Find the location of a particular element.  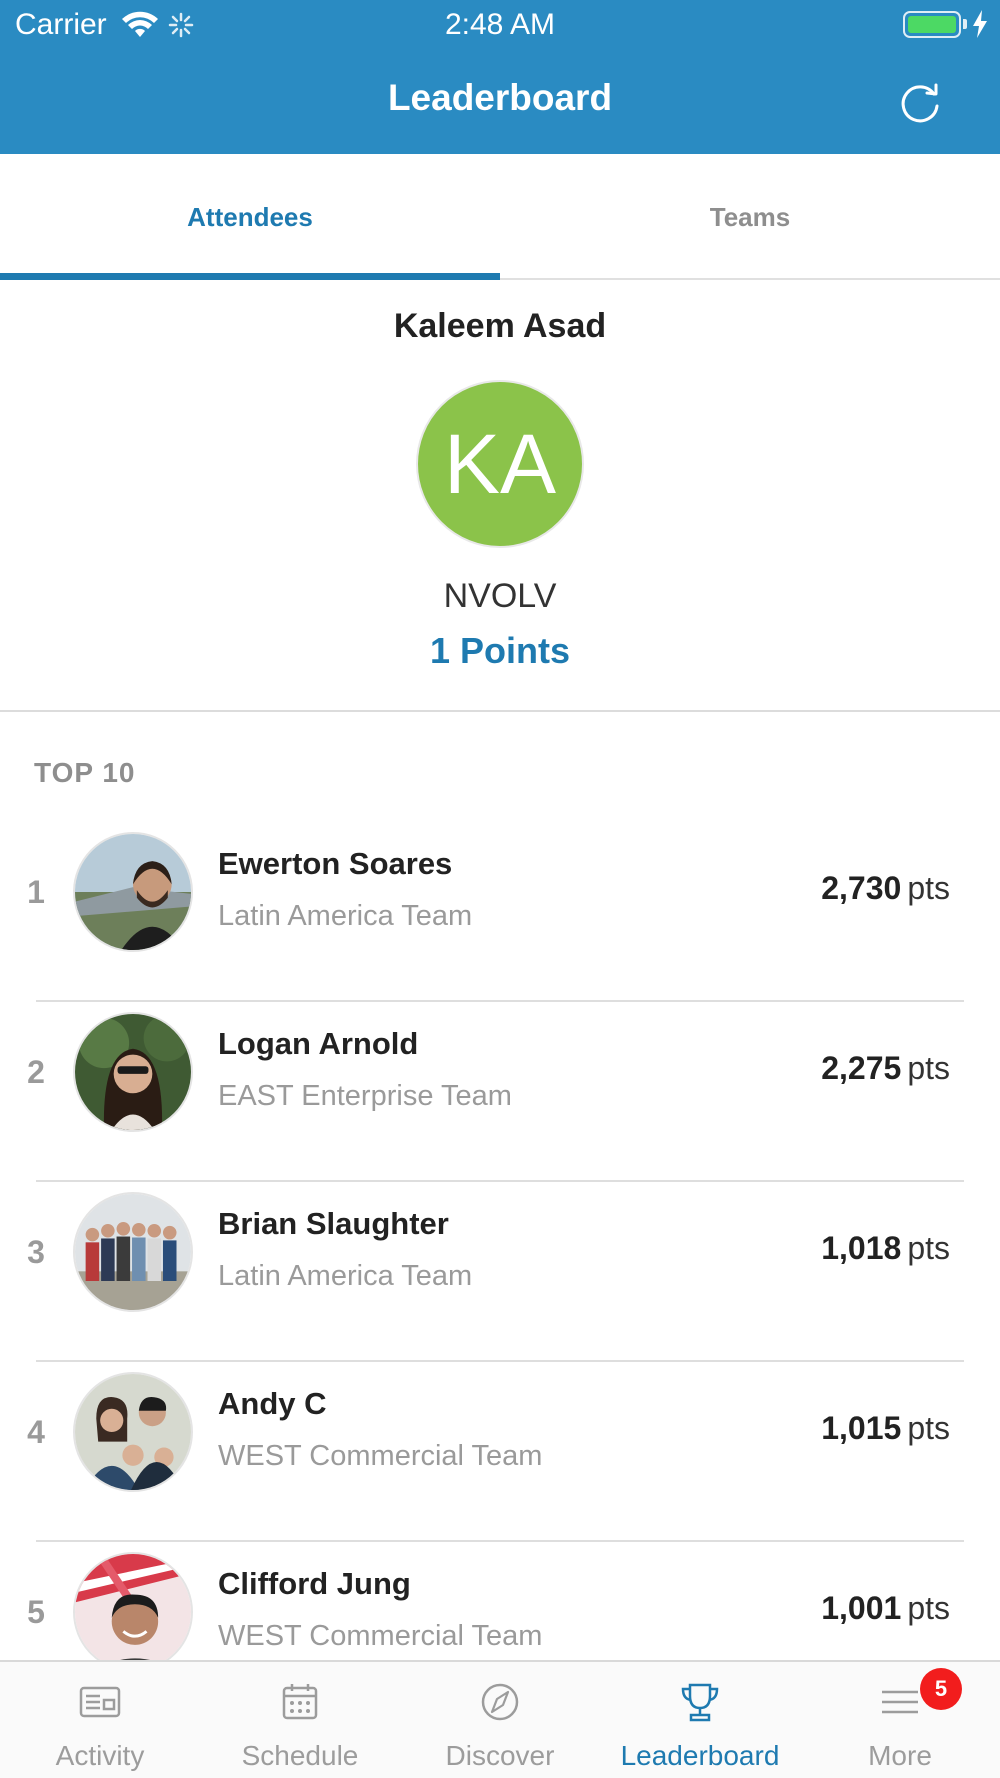

attendee-points: 1,018 pts is located at coordinates (885, 1248).